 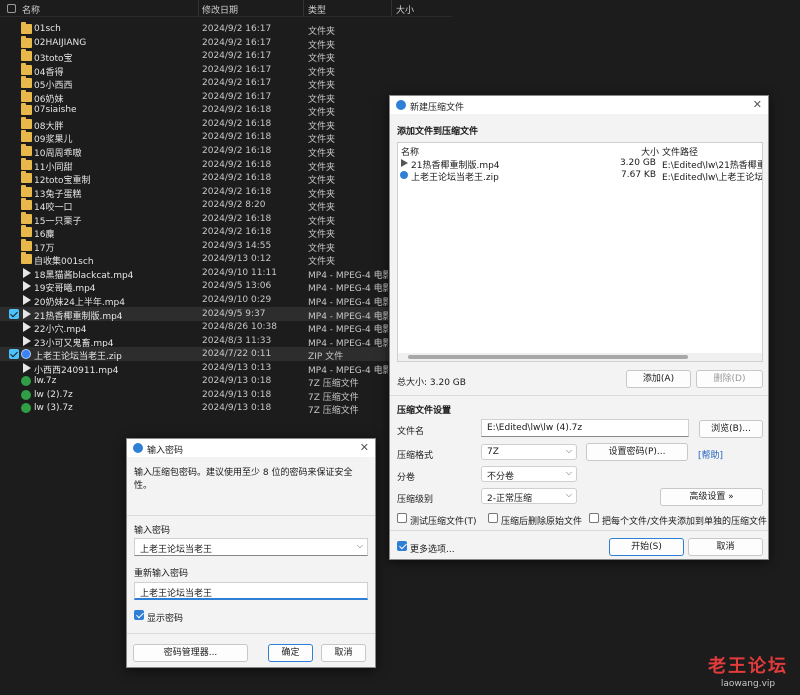 I want to click on split-select: 不分卷 ⌵, so click(x=529, y=474).